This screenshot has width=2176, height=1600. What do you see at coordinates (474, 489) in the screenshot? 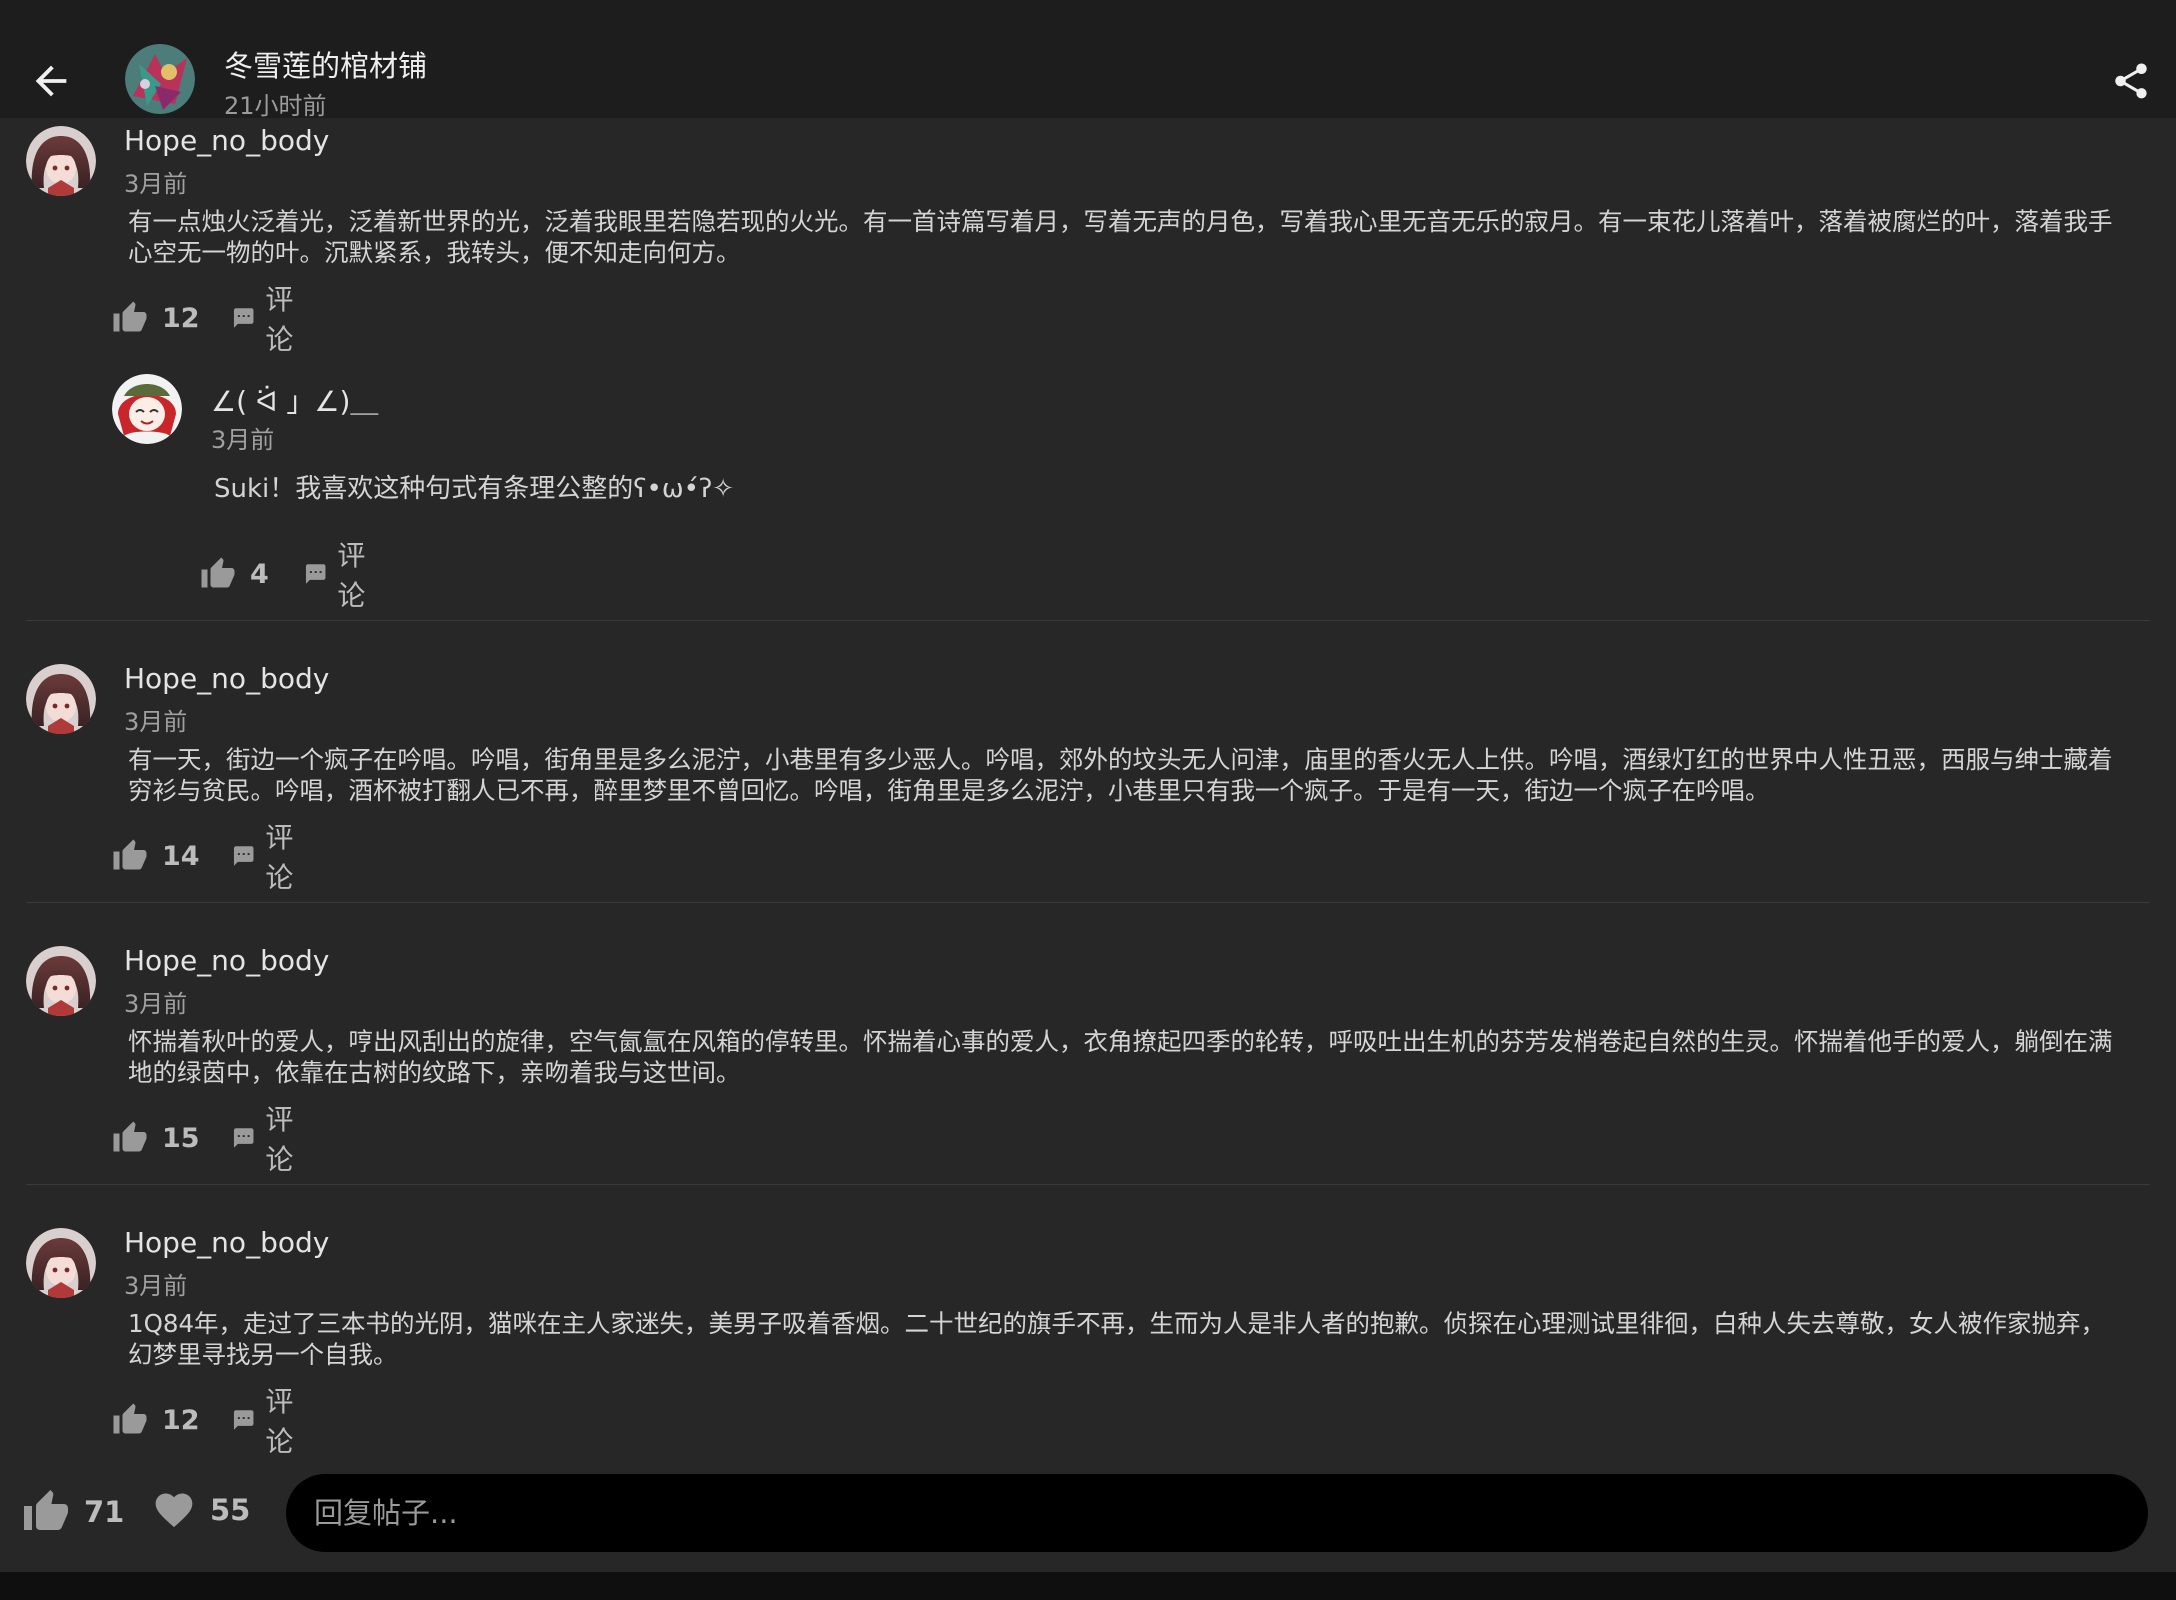
I see `reply-text: Suki！我喜欢这种句式有条理公整的ʕ•ω•́ʔ✧` at bounding box center [474, 489].